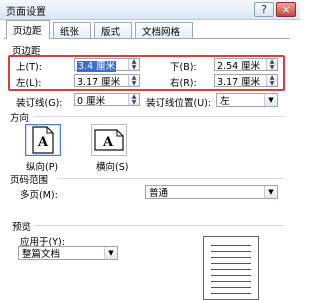 The height and width of the screenshot is (300, 320). What do you see at coordinates (286, 9) in the screenshot?
I see `close-button: ×` at bounding box center [286, 9].